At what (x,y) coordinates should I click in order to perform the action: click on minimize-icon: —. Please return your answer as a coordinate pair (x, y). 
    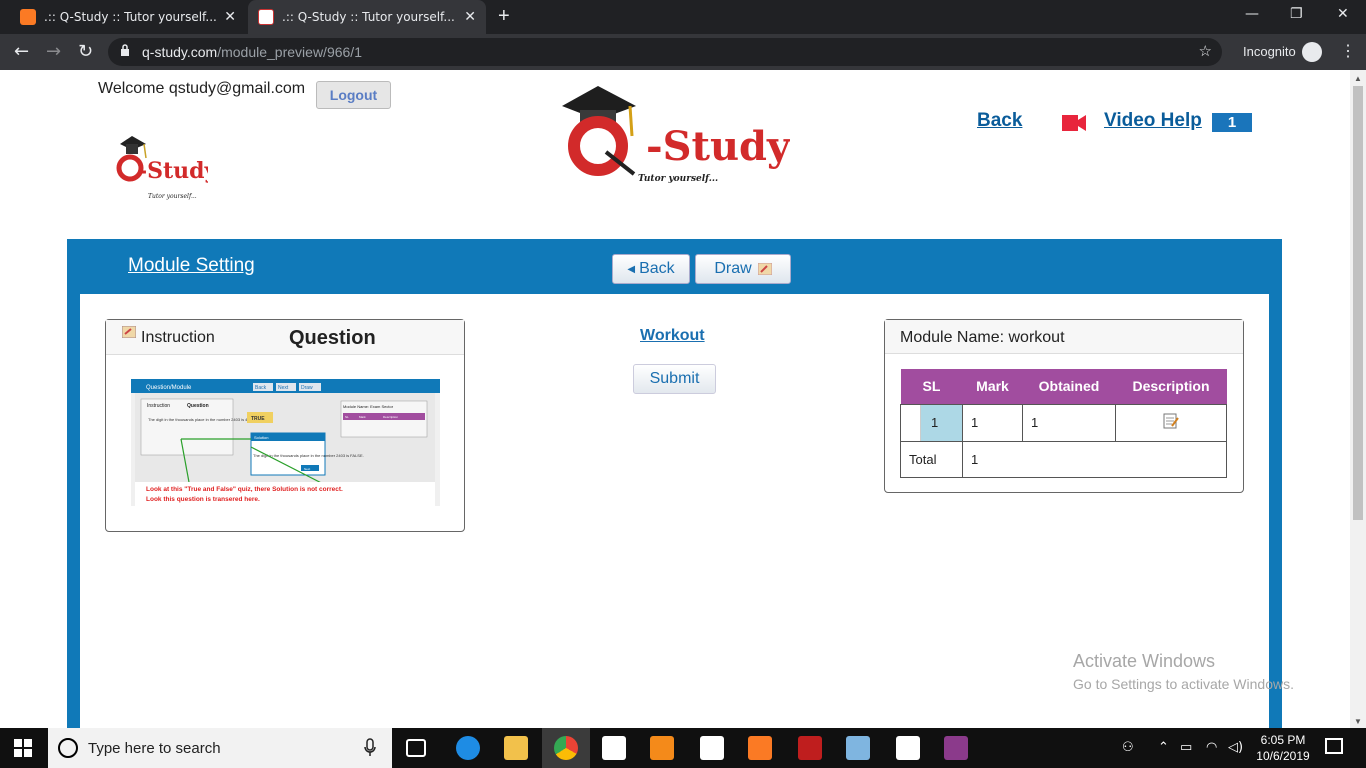
    Looking at the image, I should click on (1252, 14).